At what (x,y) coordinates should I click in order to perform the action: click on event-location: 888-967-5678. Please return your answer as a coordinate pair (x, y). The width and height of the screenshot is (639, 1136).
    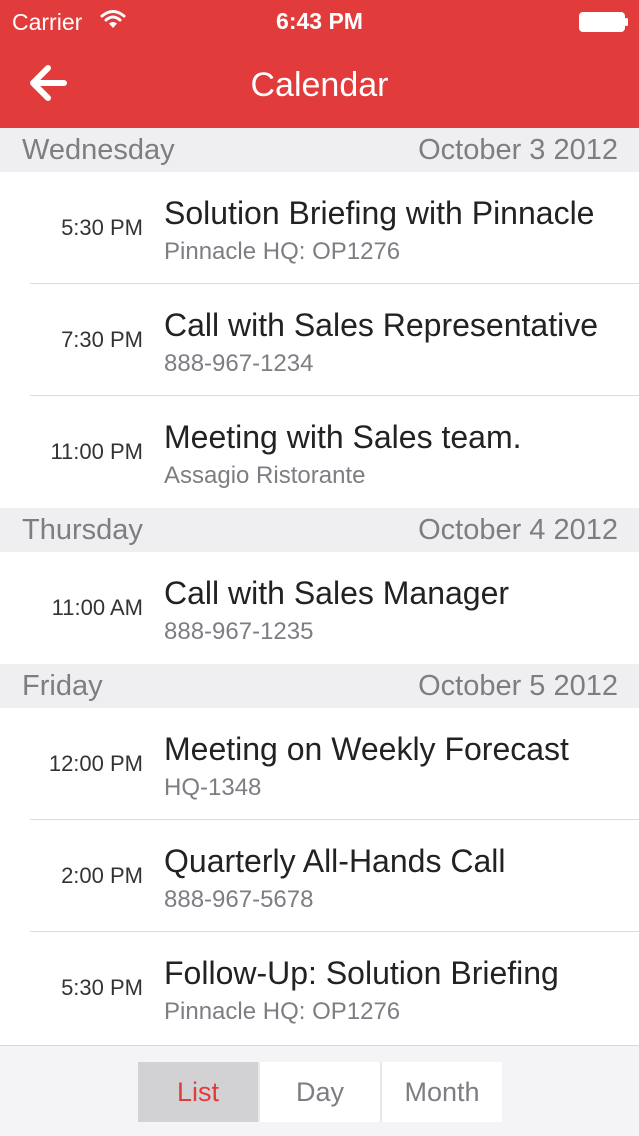
    Looking at the image, I should click on (239, 899).